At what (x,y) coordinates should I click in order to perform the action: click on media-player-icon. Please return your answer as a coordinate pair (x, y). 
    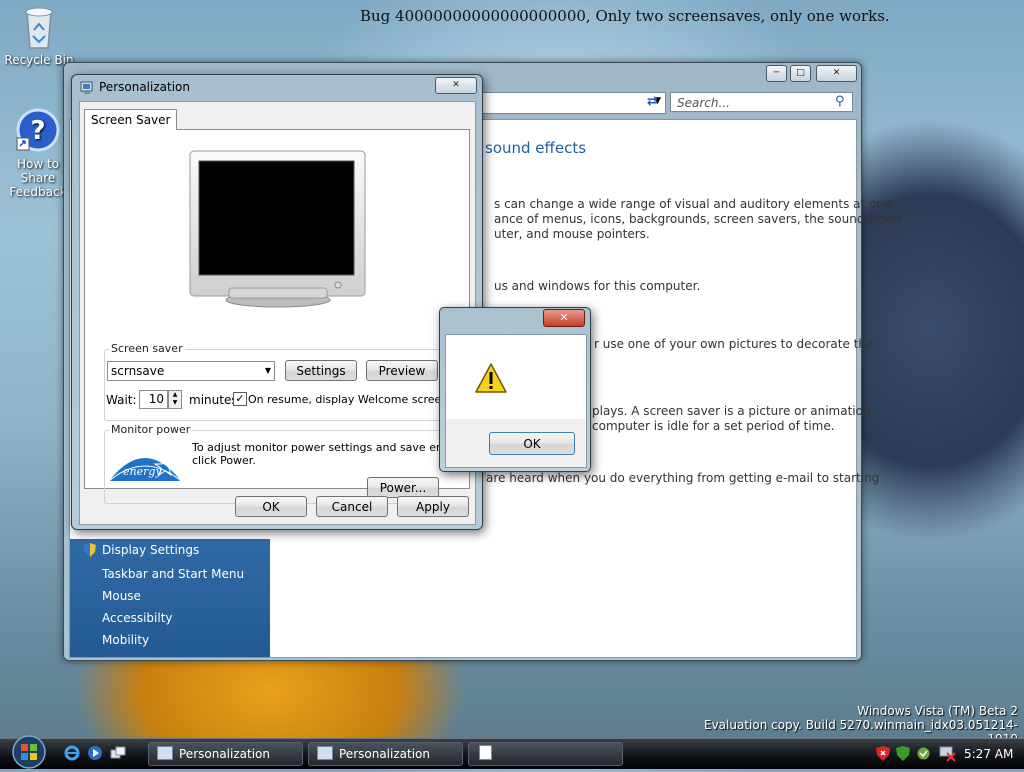
    Looking at the image, I should click on (95, 754).